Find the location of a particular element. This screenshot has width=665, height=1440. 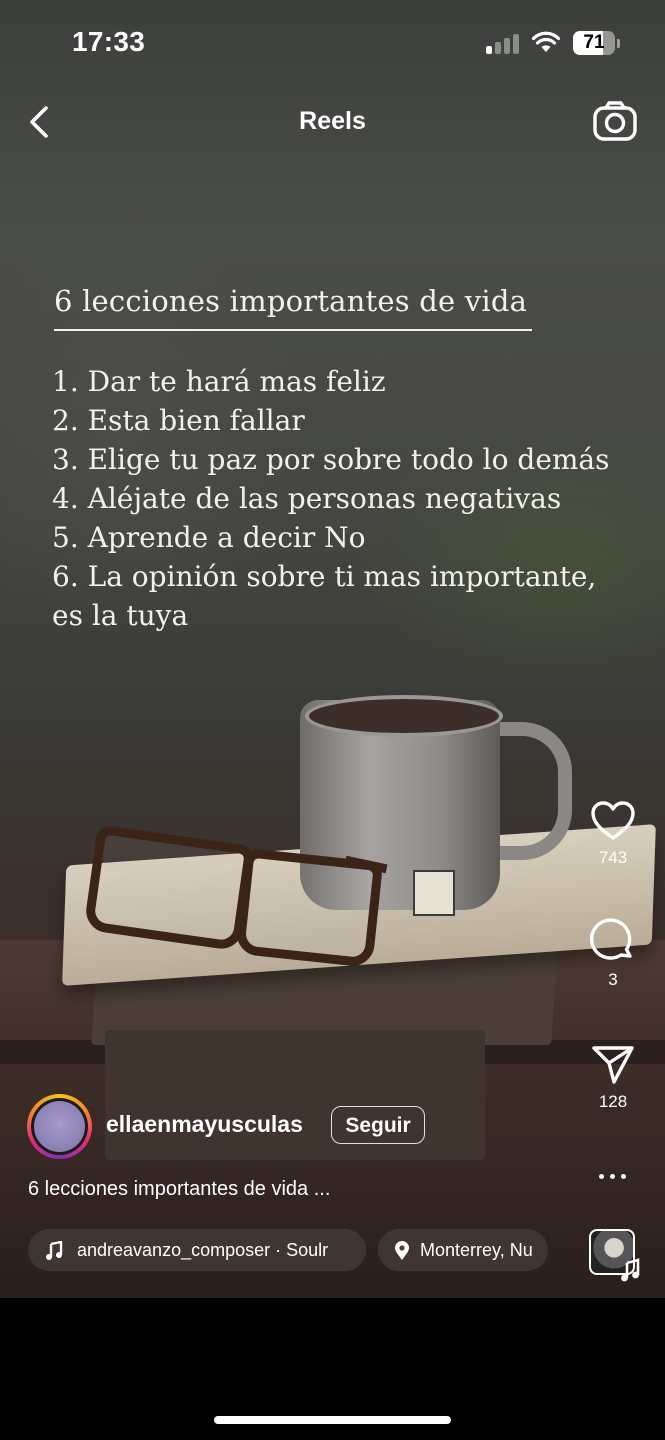

overlay-title: 6 lecciones importantes de vida is located at coordinates (291, 301).